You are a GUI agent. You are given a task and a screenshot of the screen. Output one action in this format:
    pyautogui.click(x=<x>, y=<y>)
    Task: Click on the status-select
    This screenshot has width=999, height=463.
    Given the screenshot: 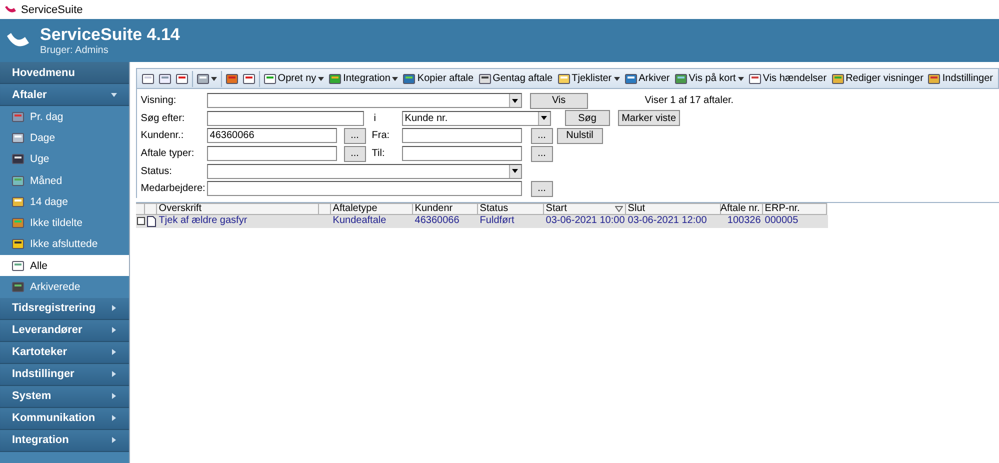 What is the action you would take?
    pyautogui.click(x=364, y=171)
    